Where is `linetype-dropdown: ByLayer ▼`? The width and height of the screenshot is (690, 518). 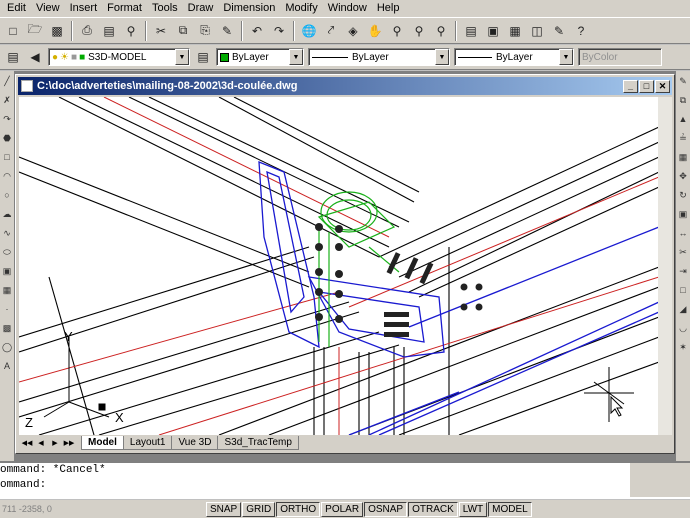
linetype-dropdown: ByLayer ▼ is located at coordinates (379, 57).